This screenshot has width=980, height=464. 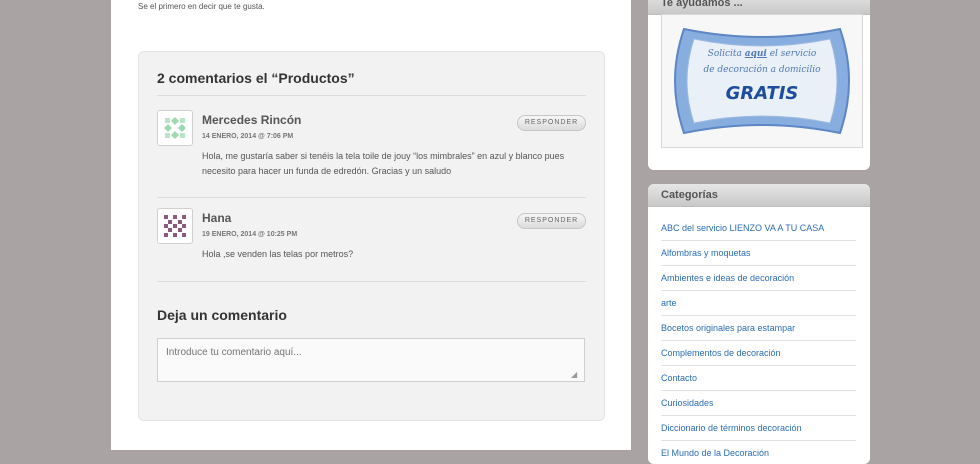 What do you see at coordinates (758, 403) in the screenshot?
I see `category-link: Curiosidades` at bounding box center [758, 403].